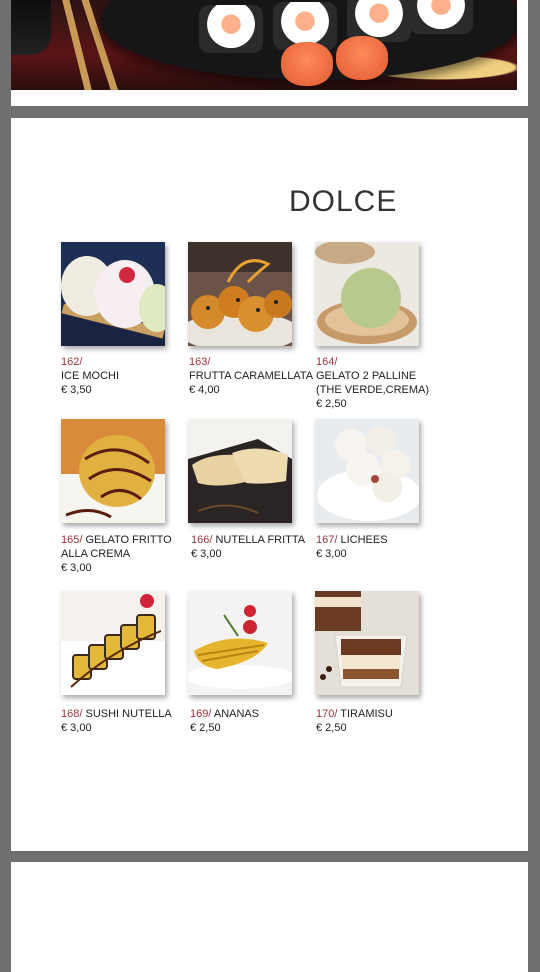  Describe the element at coordinates (72, 362) in the screenshot. I see `item-number: 162/` at that location.